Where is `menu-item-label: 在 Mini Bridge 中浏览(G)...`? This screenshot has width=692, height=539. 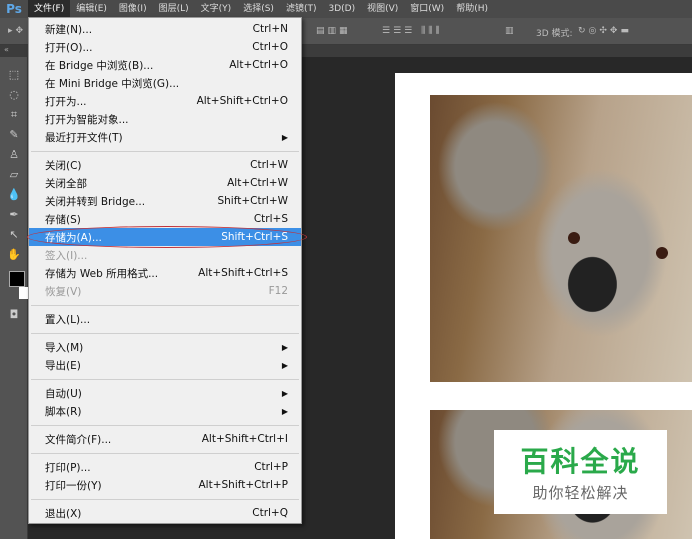
menu-item-label: 在 Mini Bridge 中浏览(G)... is located at coordinates (112, 83).